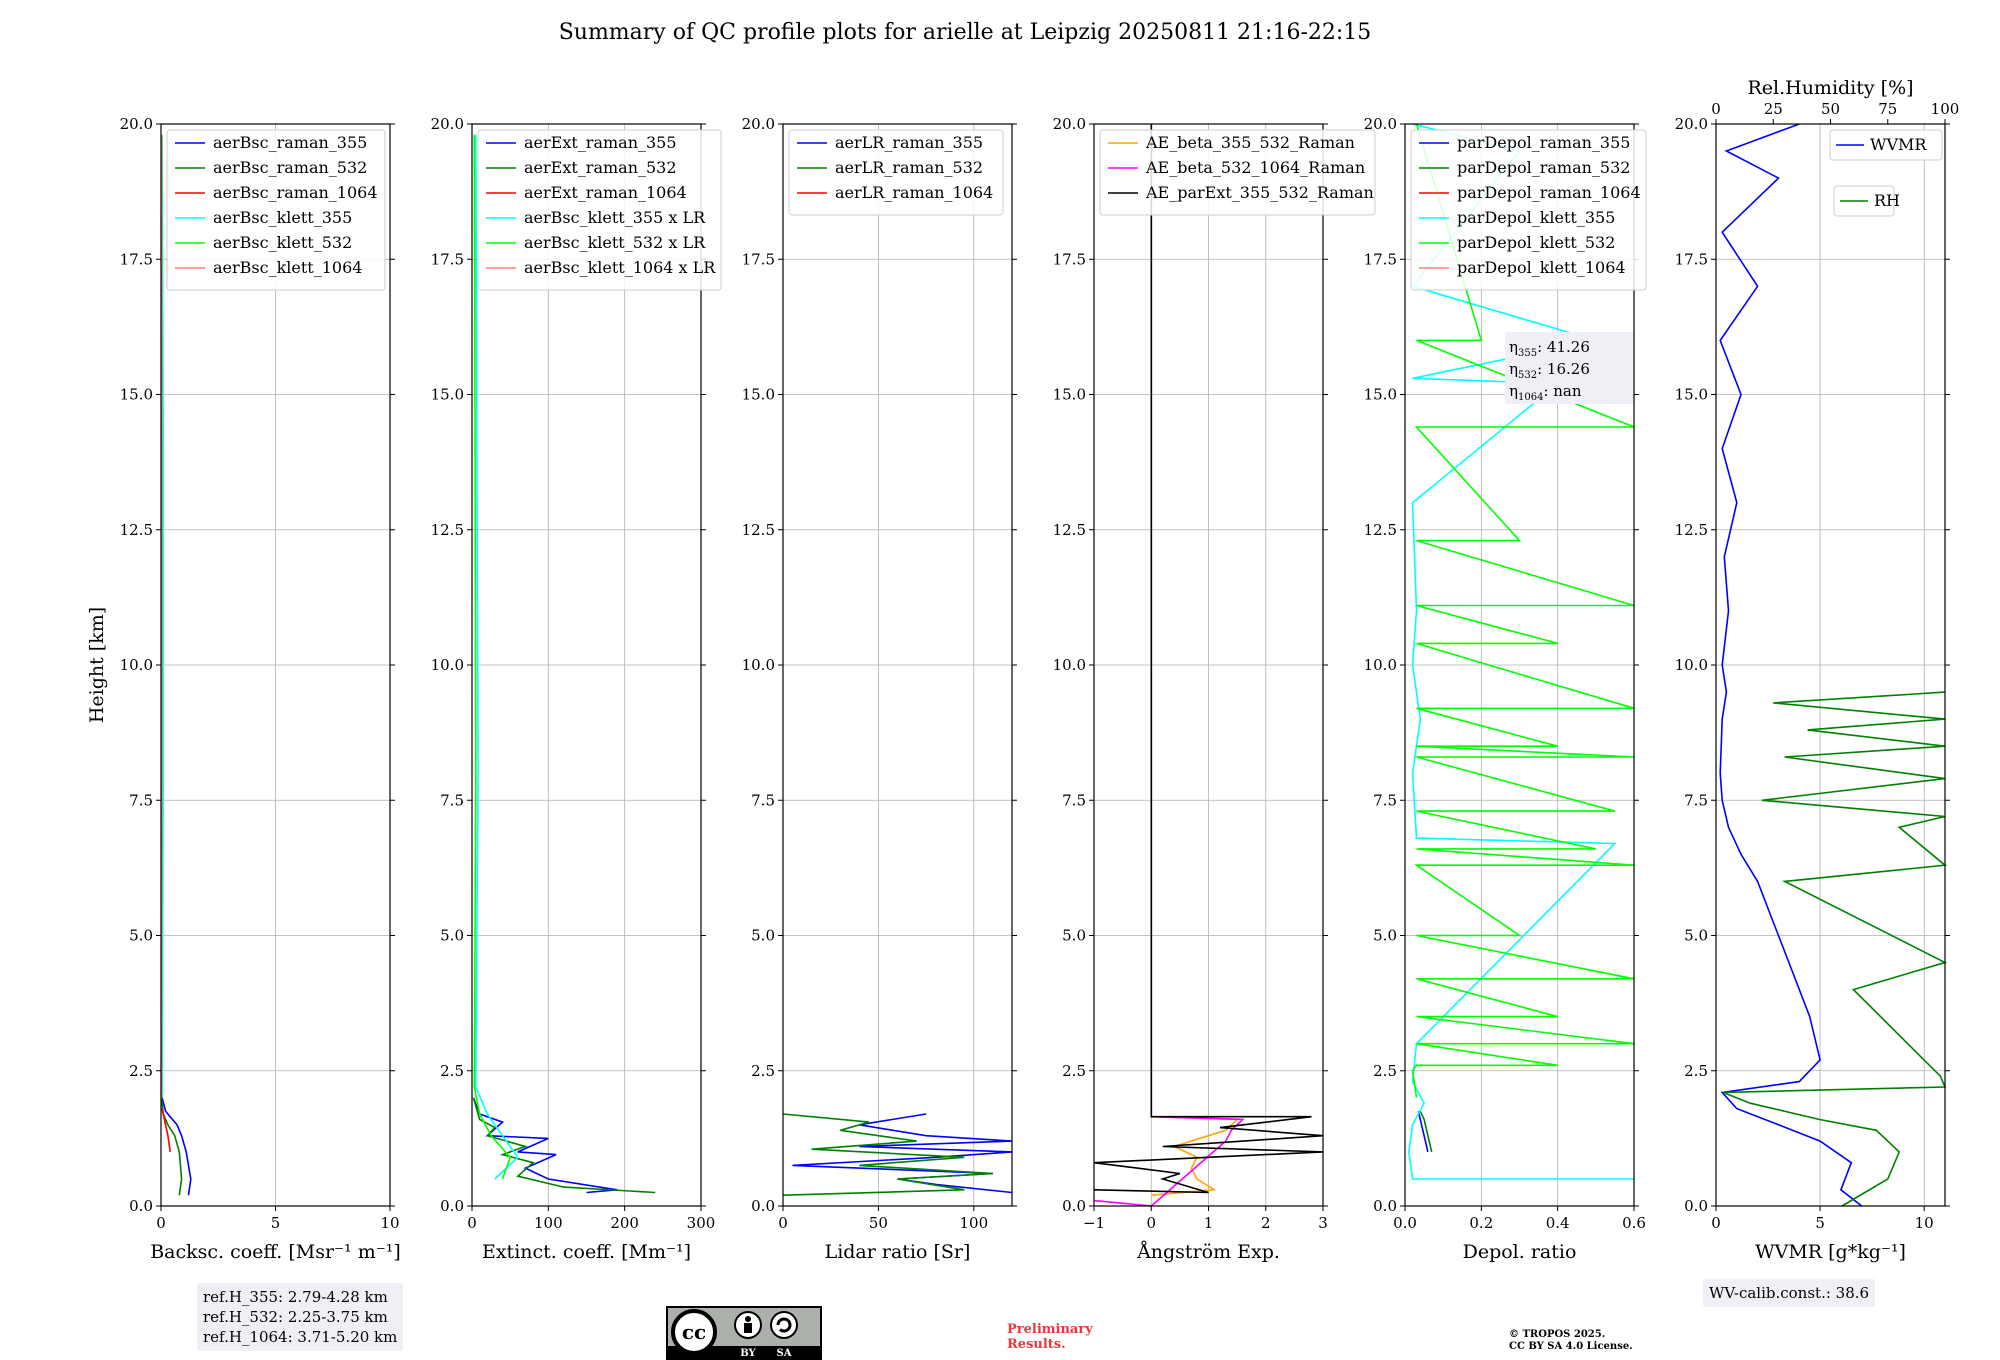 This screenshot has width=2000, height=1360. Describe the element at coordinates (1549, 192) in the screenshot. I see `legend-label: parDepol_raman_1064` at that location.